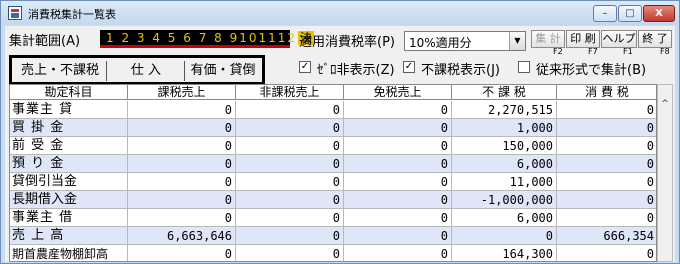 The height and width of the screenshot is (264, 680). What do you see at coordinates (290, 92) in the screenshot?
I see `header-nontaxable-sales: 非課税売上` at bounding box center [290, 92].